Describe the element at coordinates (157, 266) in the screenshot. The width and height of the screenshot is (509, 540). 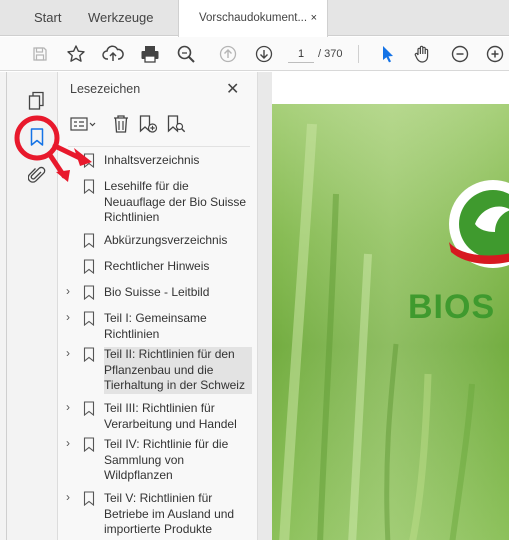
I see `bookmark-label: Rechtlicher Hinweis` at that location.